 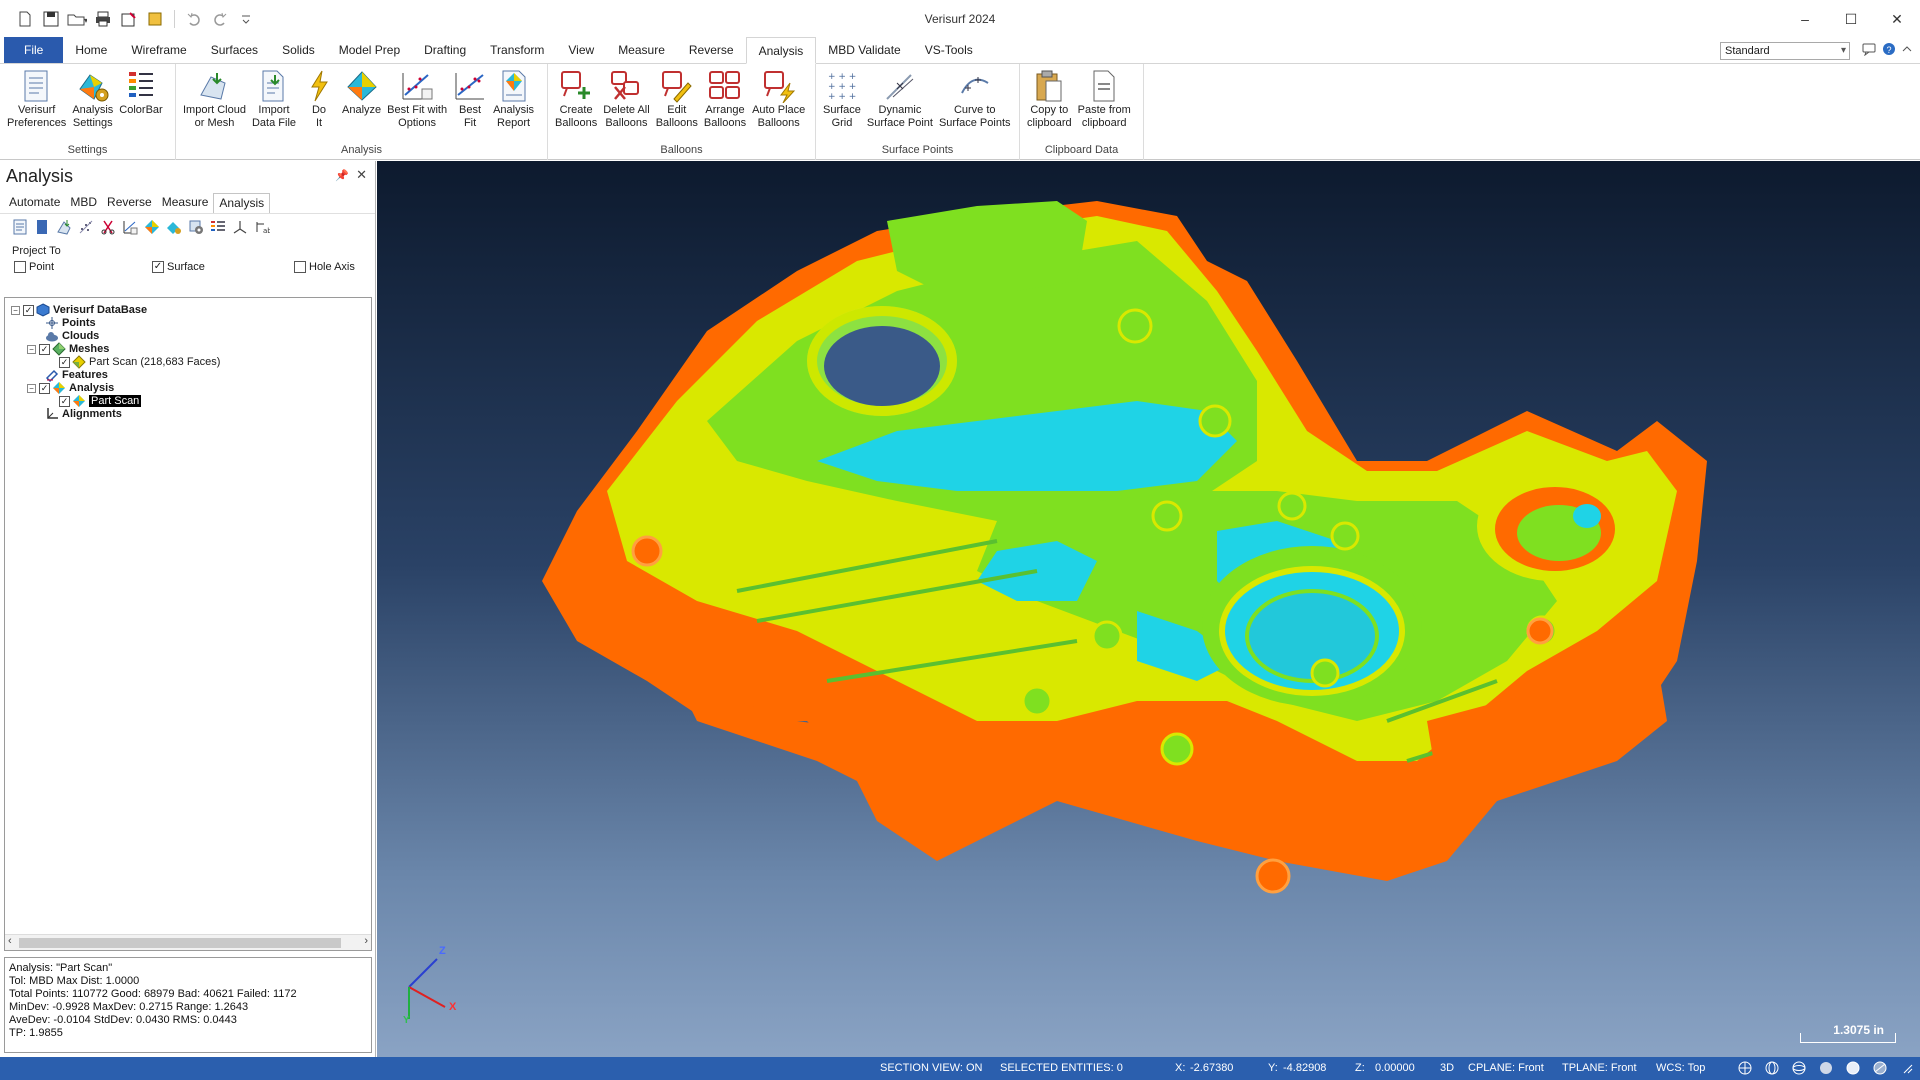 What do you see at coordinates (239, 226) in the screenshot?
I see `axis-icon` at bounding box center [239, 226].